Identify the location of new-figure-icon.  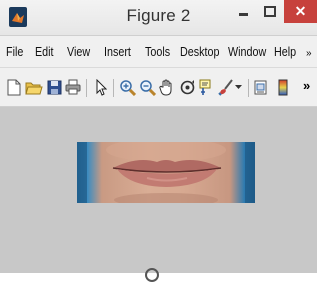
(14, 87).